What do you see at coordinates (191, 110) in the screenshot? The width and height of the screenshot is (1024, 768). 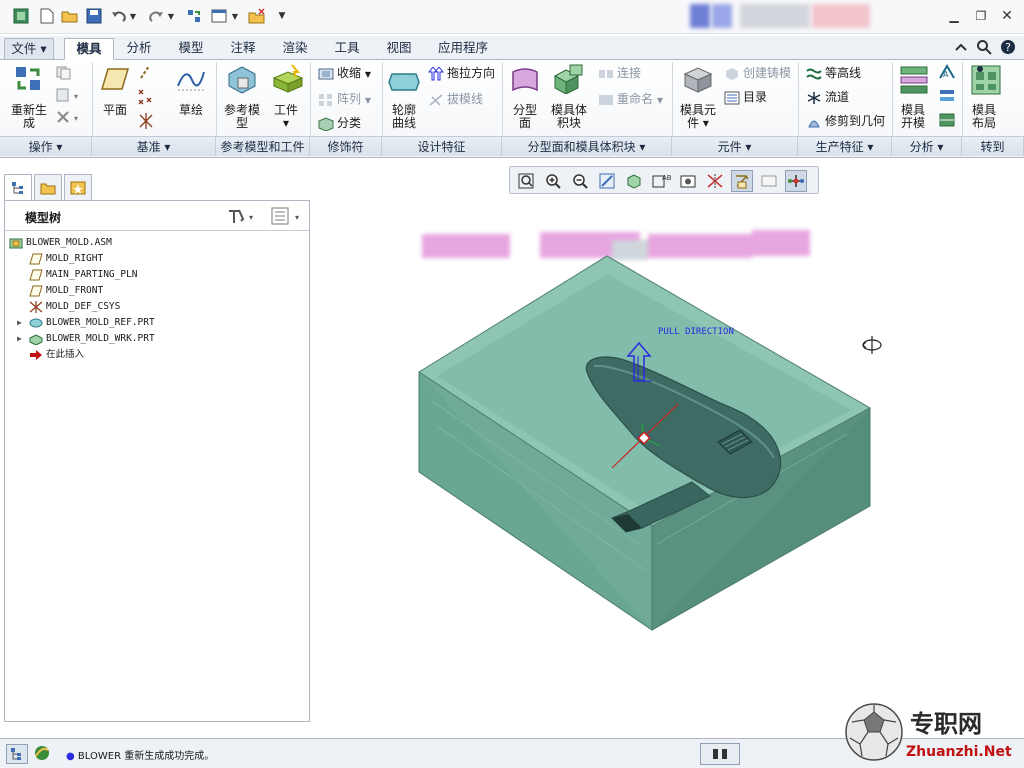 I see `sketch-button: 草绘` at bounding box center [191, 110].